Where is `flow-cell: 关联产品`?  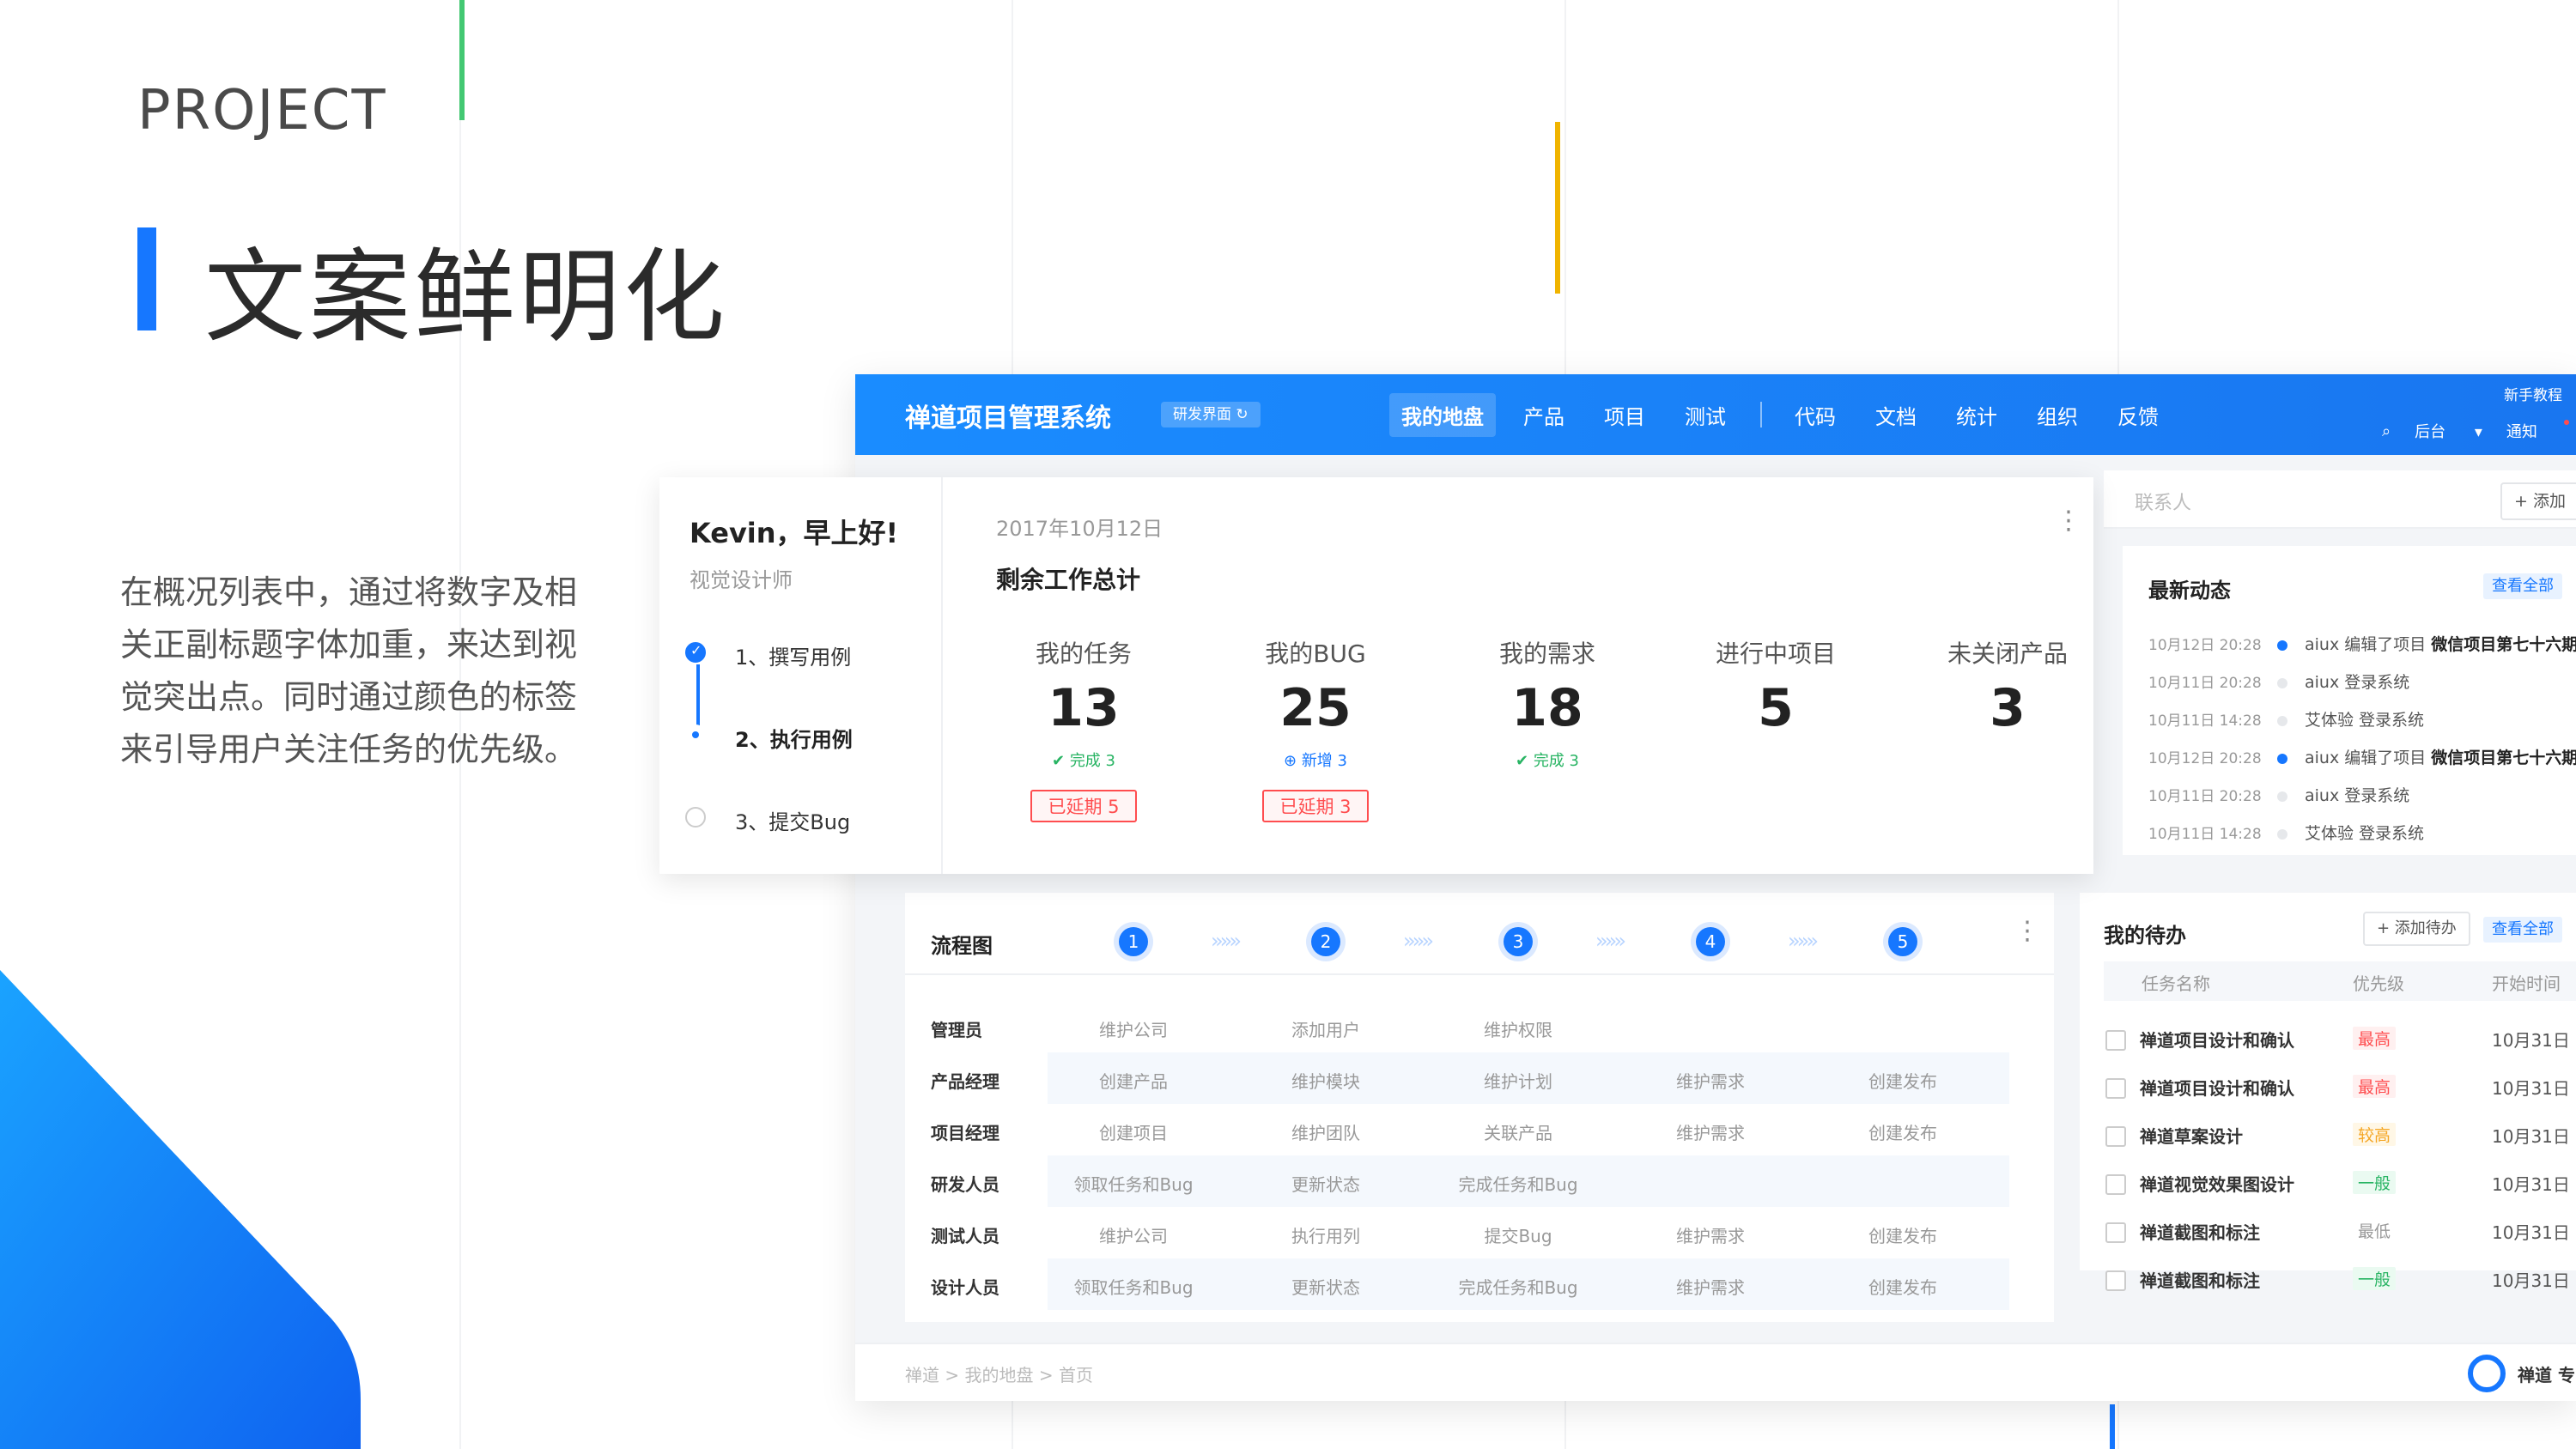 flow-cell: 关联产品 is located at coordinates (1518, 1131).